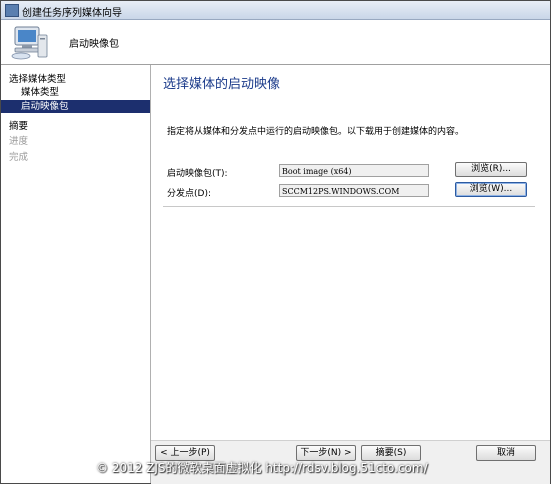  Describe the element at coordinates (45, 106) in the screenshot. I see `nav-label: 启动映像包` at that location.